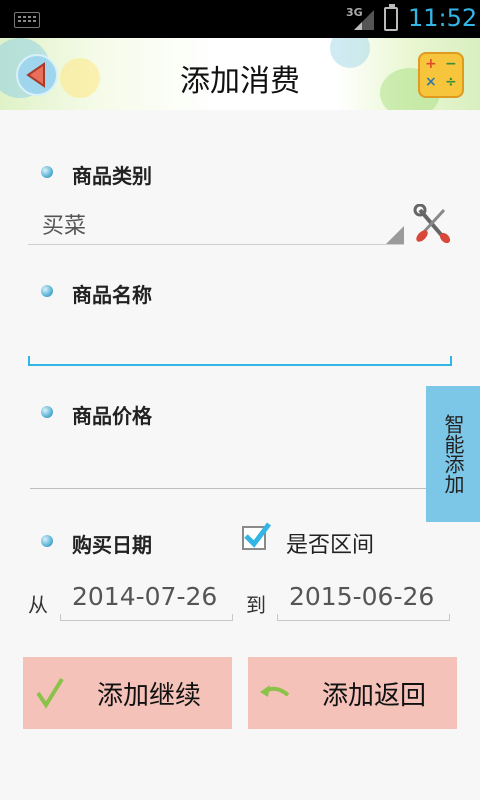 Image resolution: width=480 pixels, height=800 pixels. What do you see at coordinates (38, 605) in the screenshot?
I see `from-label: 从` at bounding box center [38, 605].